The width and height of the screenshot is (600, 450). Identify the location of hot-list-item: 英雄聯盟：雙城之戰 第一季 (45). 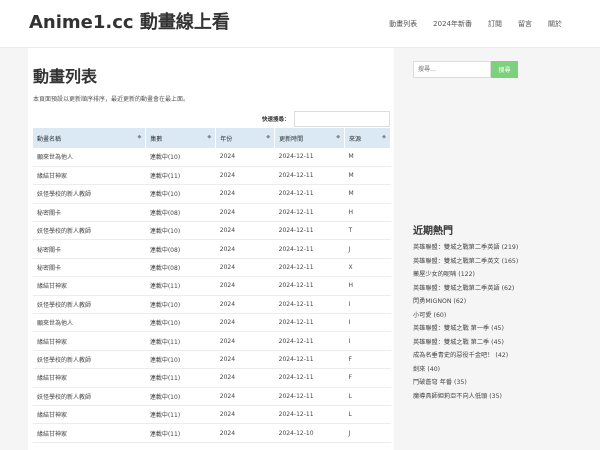
(465, 329).